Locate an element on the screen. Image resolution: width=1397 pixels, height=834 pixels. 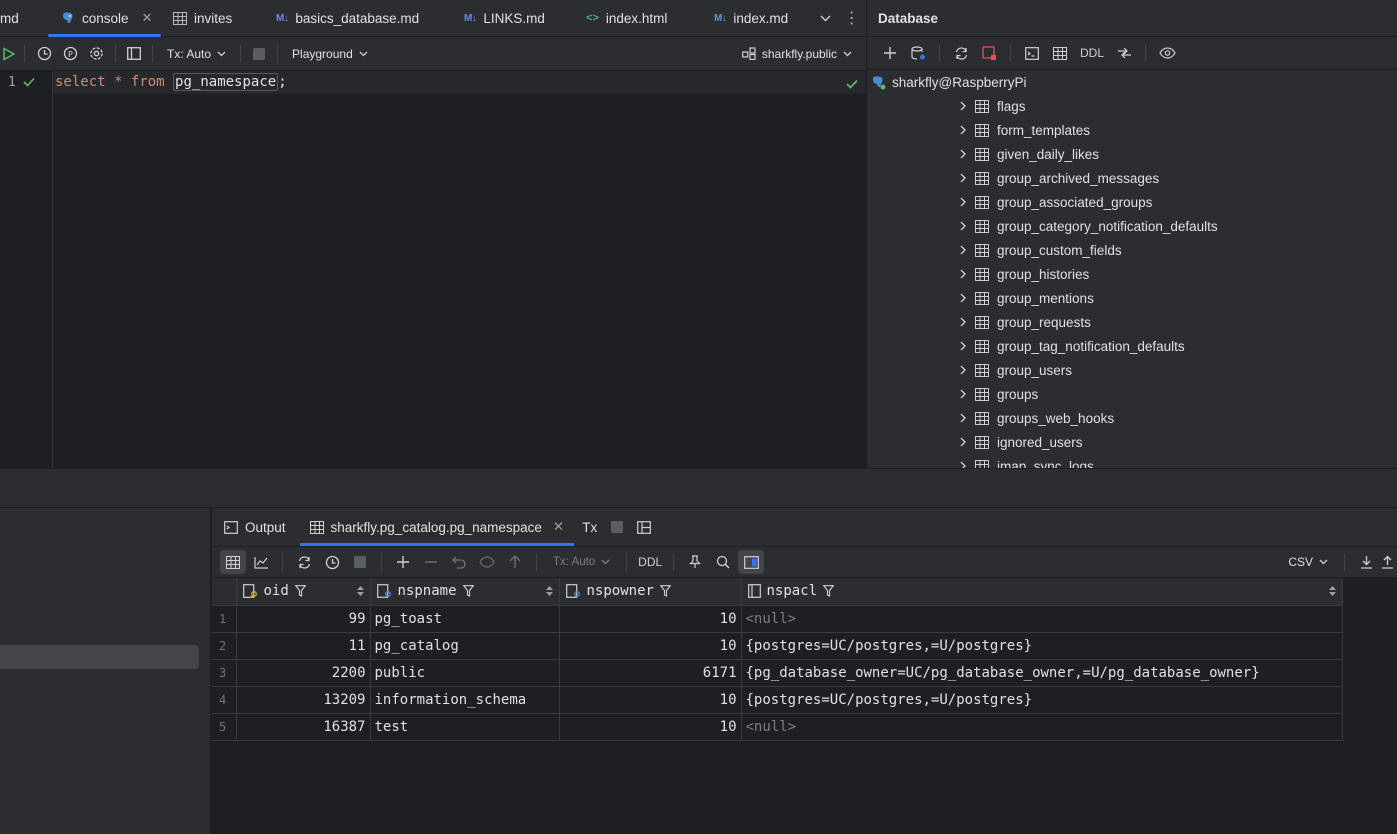
cell-nspname: information_schema is located at coordinates (465, 700).